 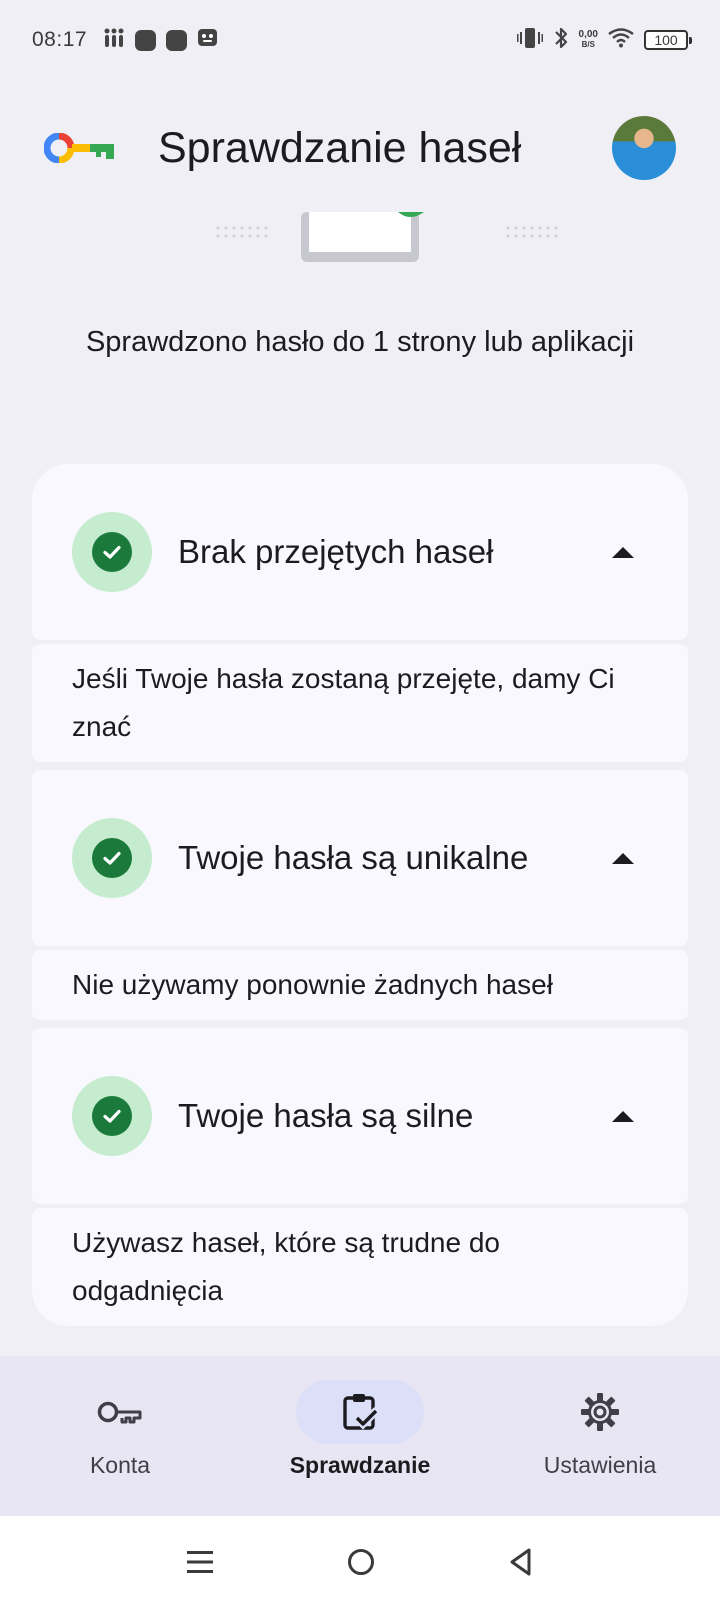 What do you see at coordinates (532, 232) in the screenshot?
I see `dots-right-decoration` at bounding box center [532, 232].